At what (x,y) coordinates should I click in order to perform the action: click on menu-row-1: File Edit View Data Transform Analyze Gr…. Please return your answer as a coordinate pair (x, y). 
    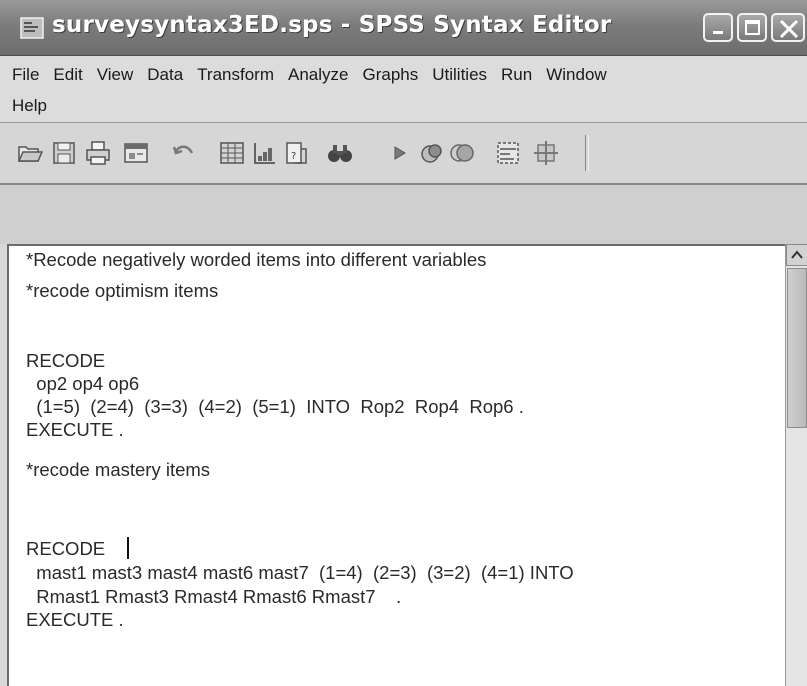
    Looking at the image, I should click on (316, 75).